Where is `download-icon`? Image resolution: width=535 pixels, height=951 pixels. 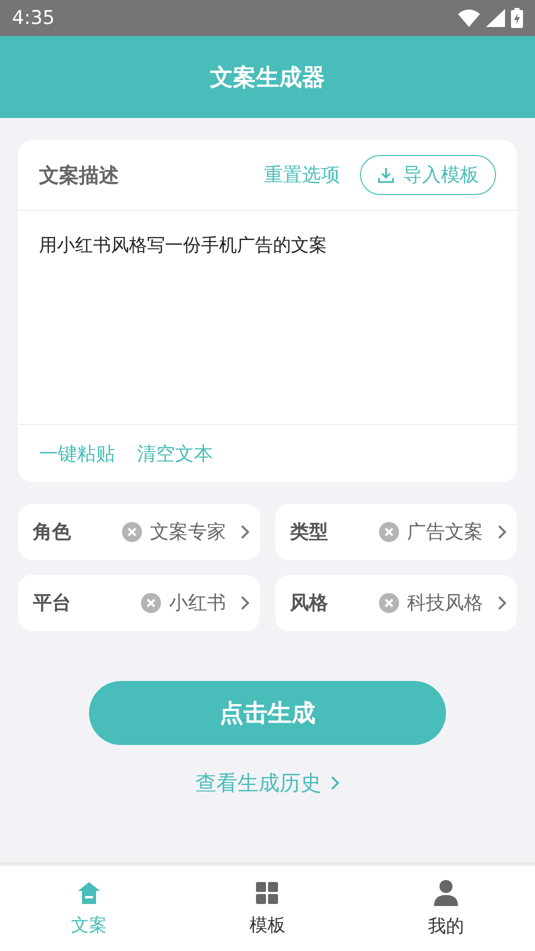
download-icon is located at coordinates (386, 175).